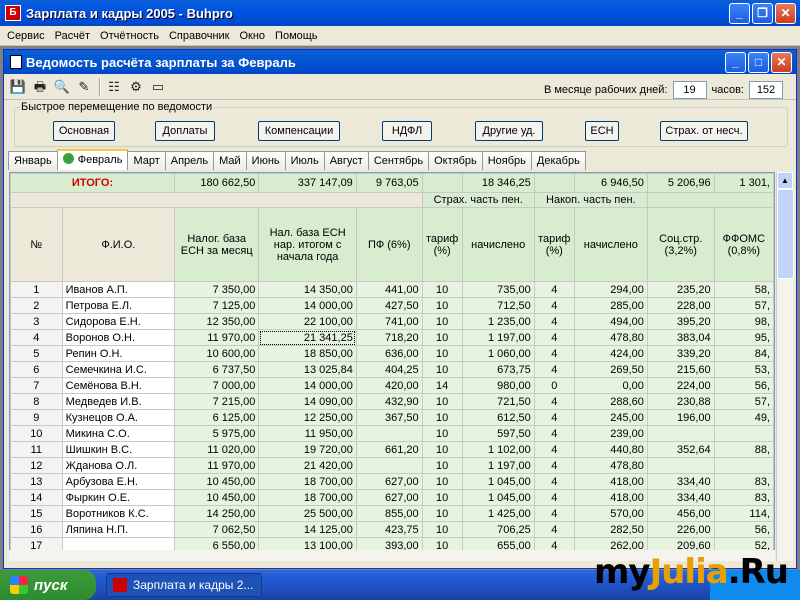 This screenshot has height=600, width=800. What do you see at coordinates (735, 62) in the screenshot?
I see `child-minimize-button: _` at bounding box center [735, 62].